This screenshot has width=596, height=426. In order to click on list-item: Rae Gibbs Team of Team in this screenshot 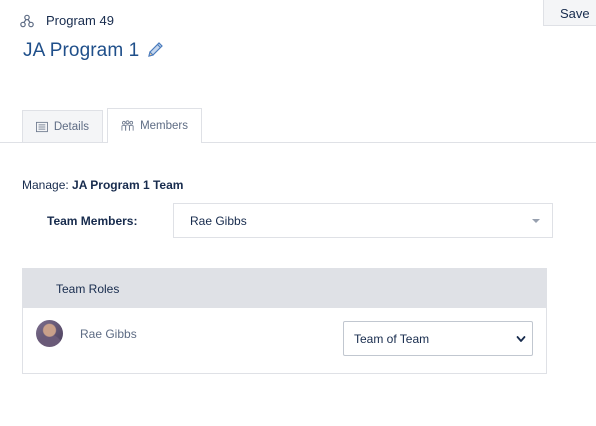, I will do `click(284, 341)`.